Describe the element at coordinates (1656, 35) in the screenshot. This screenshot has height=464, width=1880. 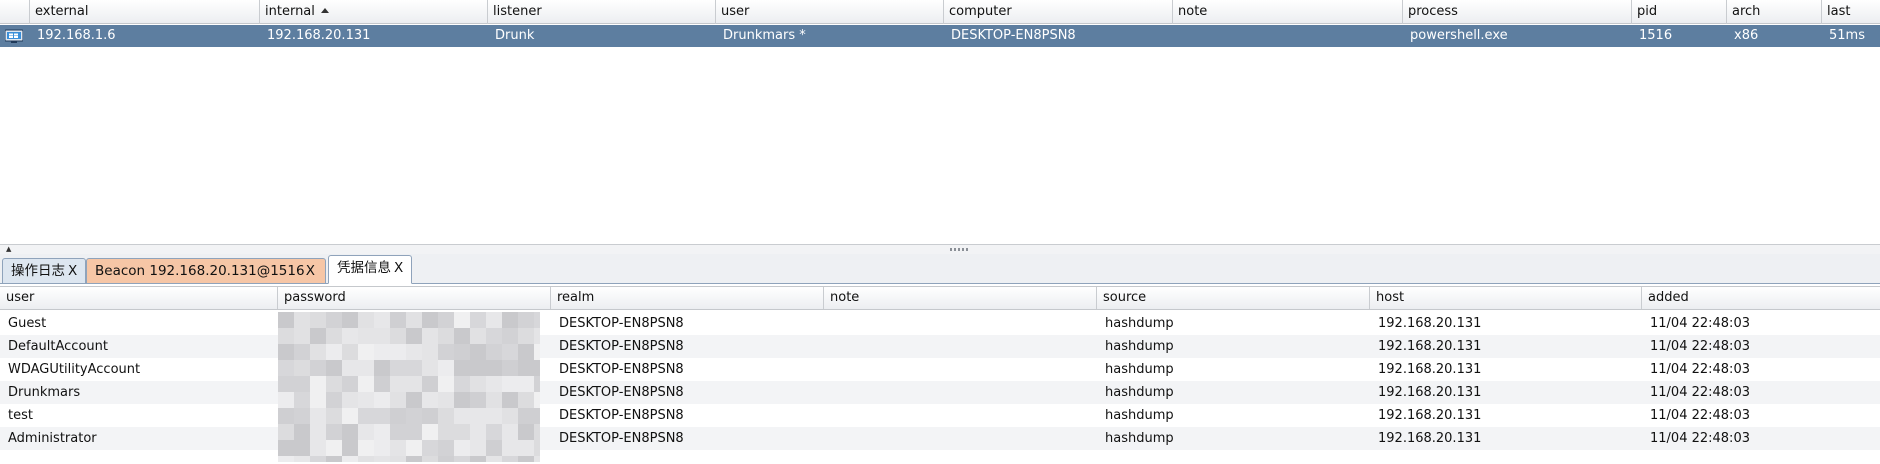
I see `beacon-pid: 1516` at that location.